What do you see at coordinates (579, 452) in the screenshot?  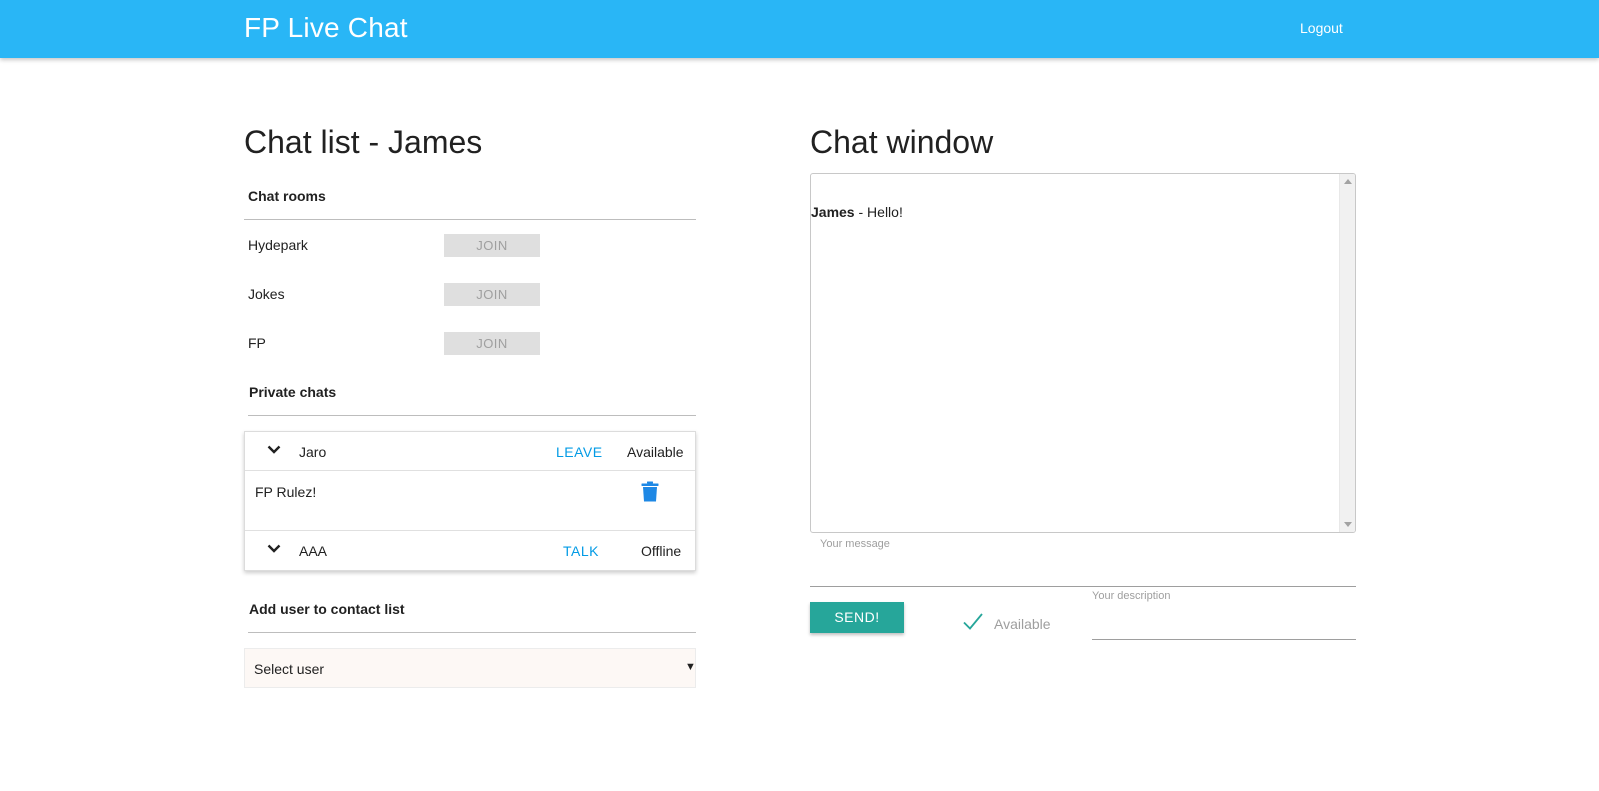 I see `leave-button: LEAVE` at bounding box center [579, 452].